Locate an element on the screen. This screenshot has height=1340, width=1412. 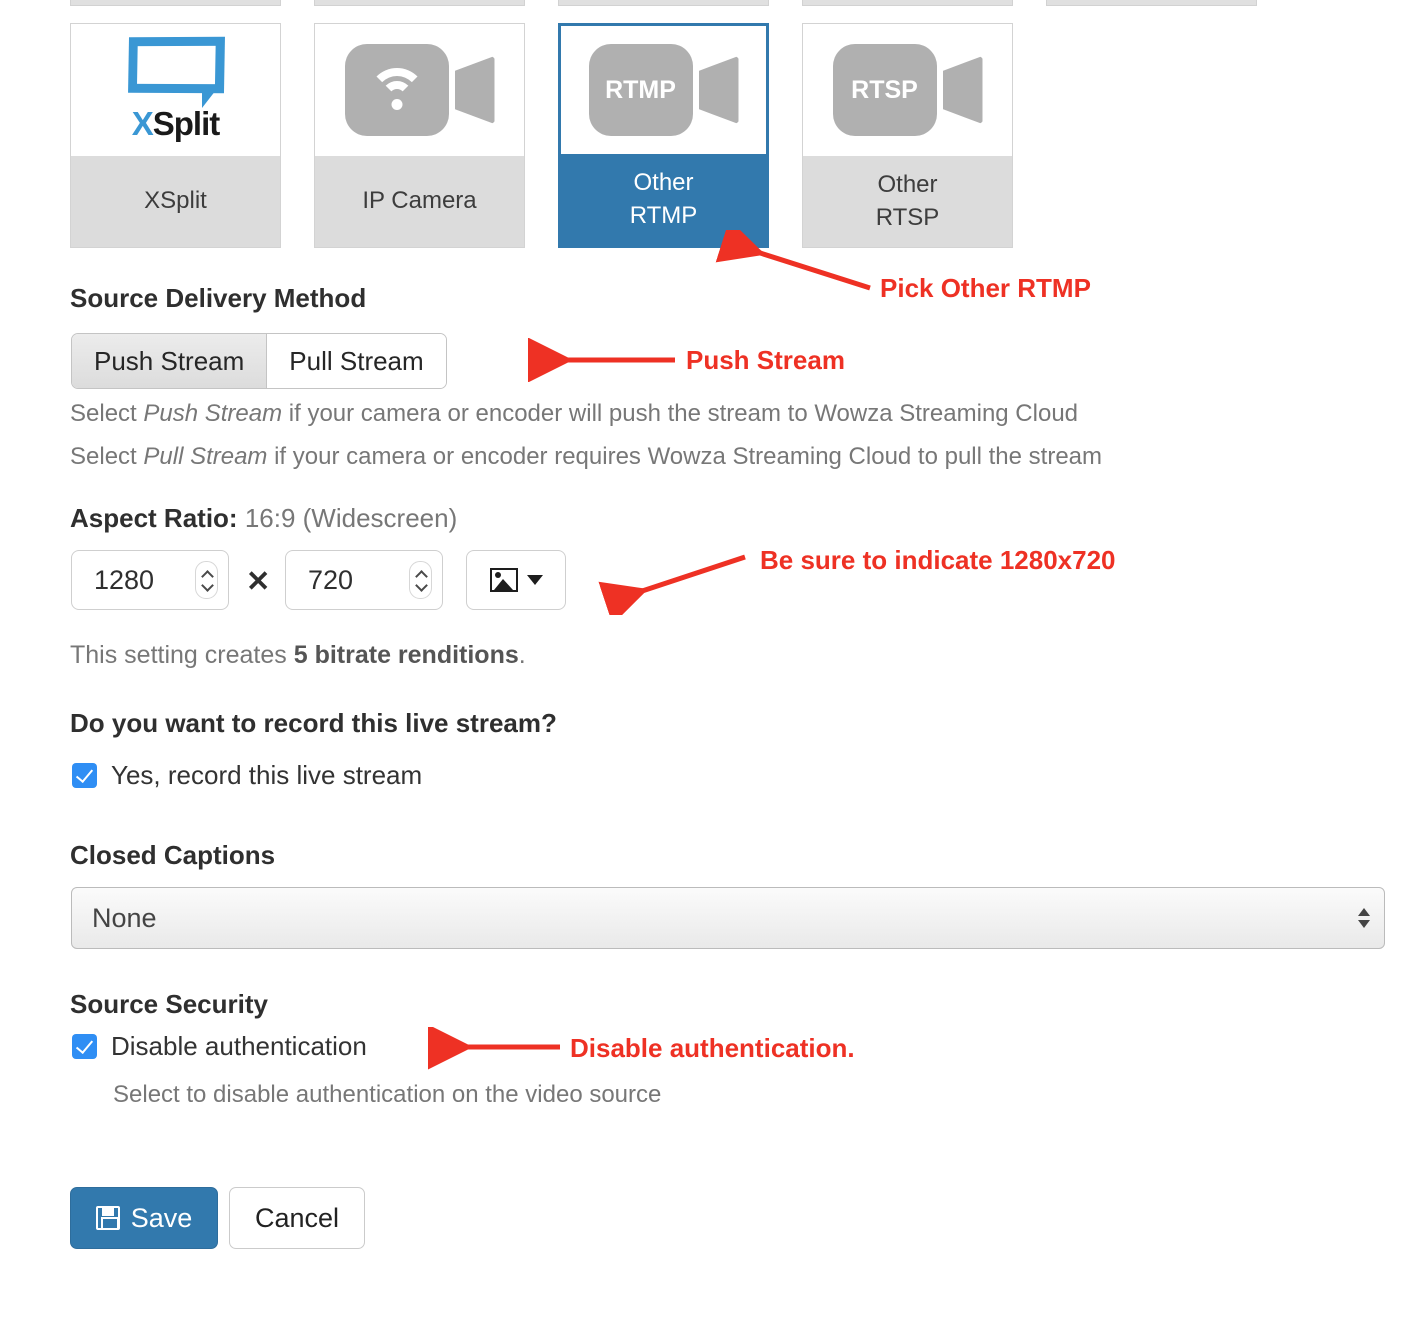
record-stream-checkbox-label: Yes, record this live stream is located at coordinates (267, 775).